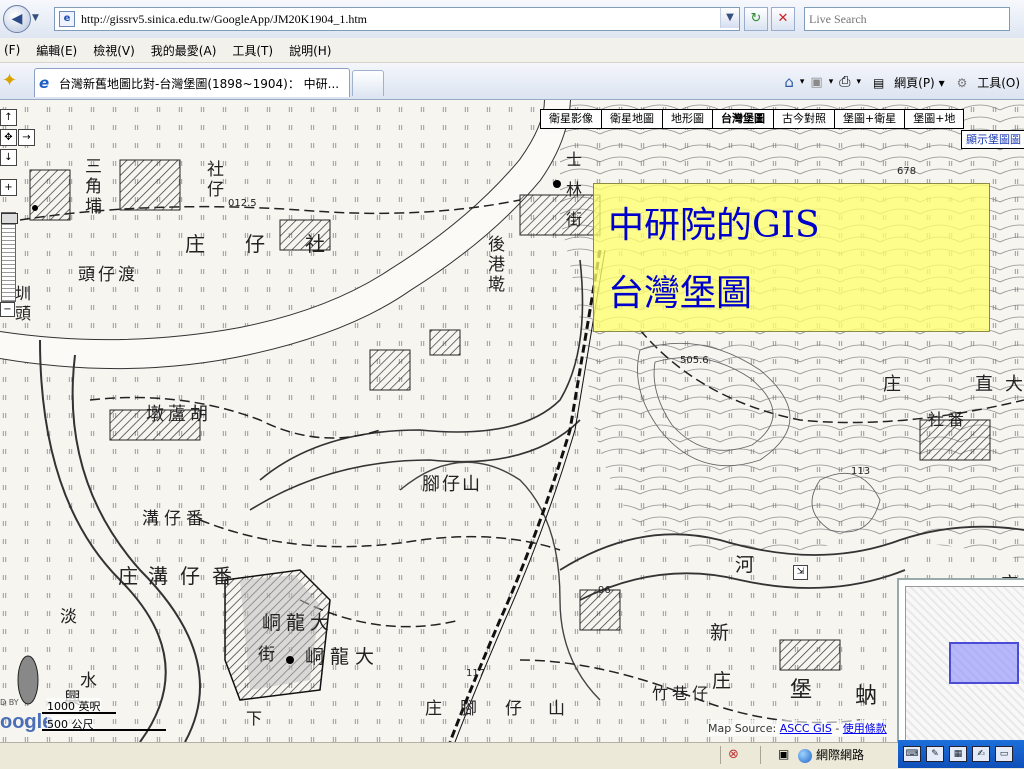 The image size is (1024, 769). I want to click on map-label: 街, so click(266, 655).